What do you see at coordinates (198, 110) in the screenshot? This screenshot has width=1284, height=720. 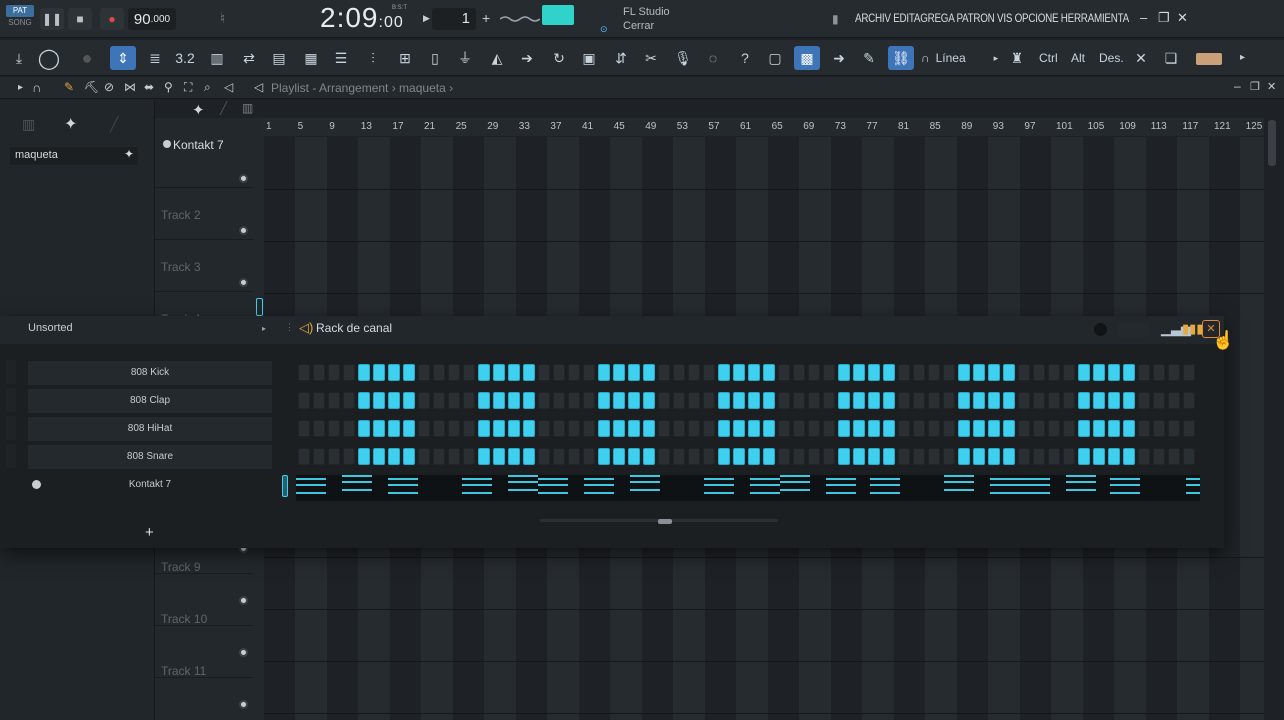 I see `waveform-tool-icon: ✦` at bounding box center [198, 110].